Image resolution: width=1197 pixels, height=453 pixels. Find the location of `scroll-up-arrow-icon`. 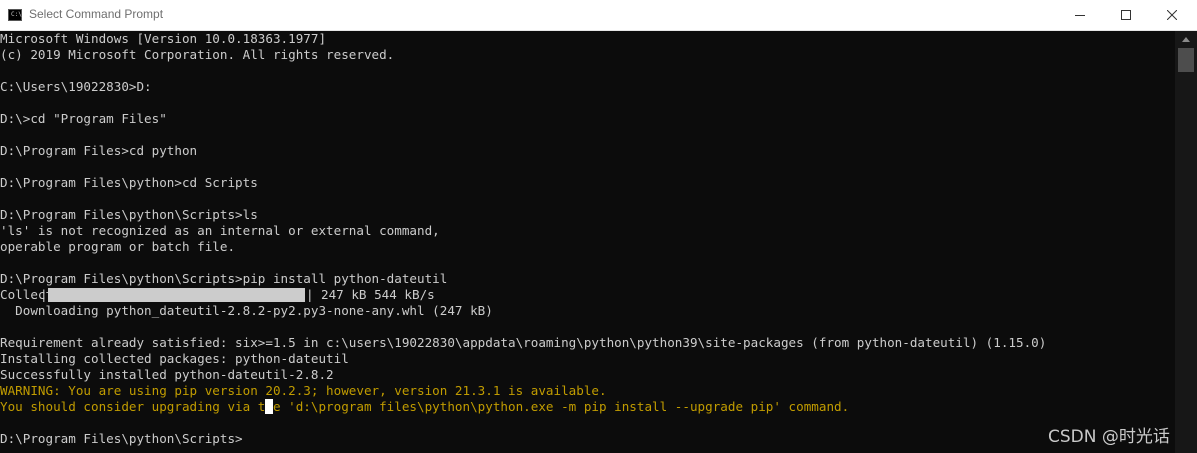

scroll-up-arrow-icon is located at coordinates (1186, 39).